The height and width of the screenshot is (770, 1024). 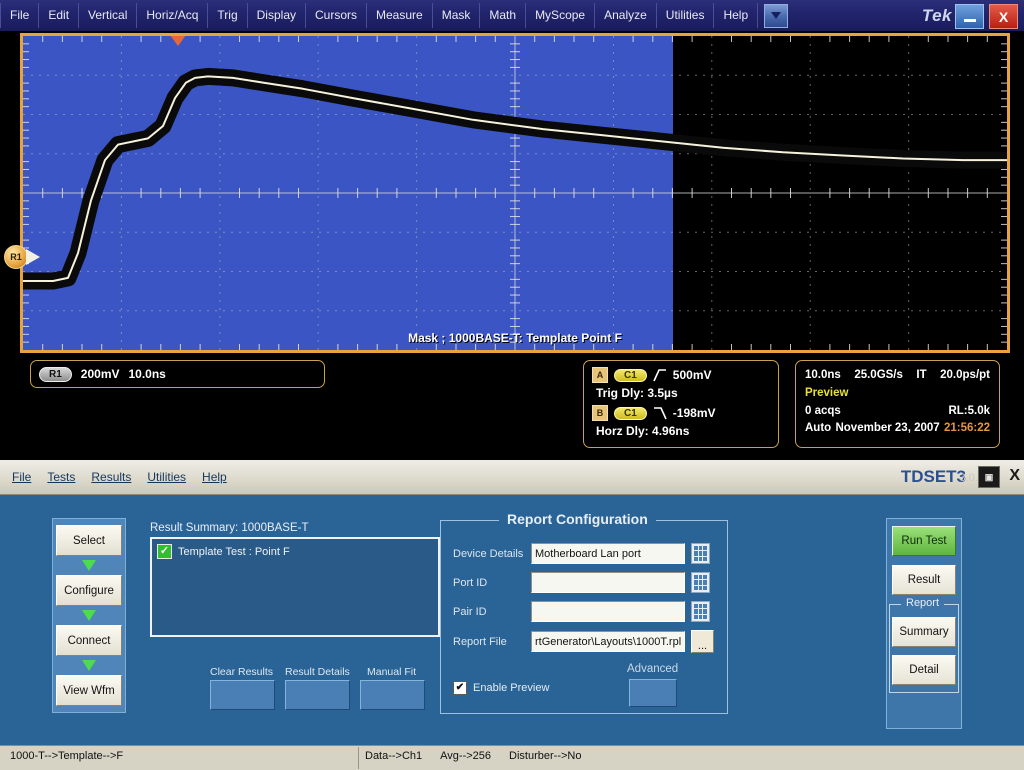 What do you see at coordinates (295, 587) in the screenshot?
I see `result-summary-list: ✓ Template Test : Point F` at bounding box center [295, 587].